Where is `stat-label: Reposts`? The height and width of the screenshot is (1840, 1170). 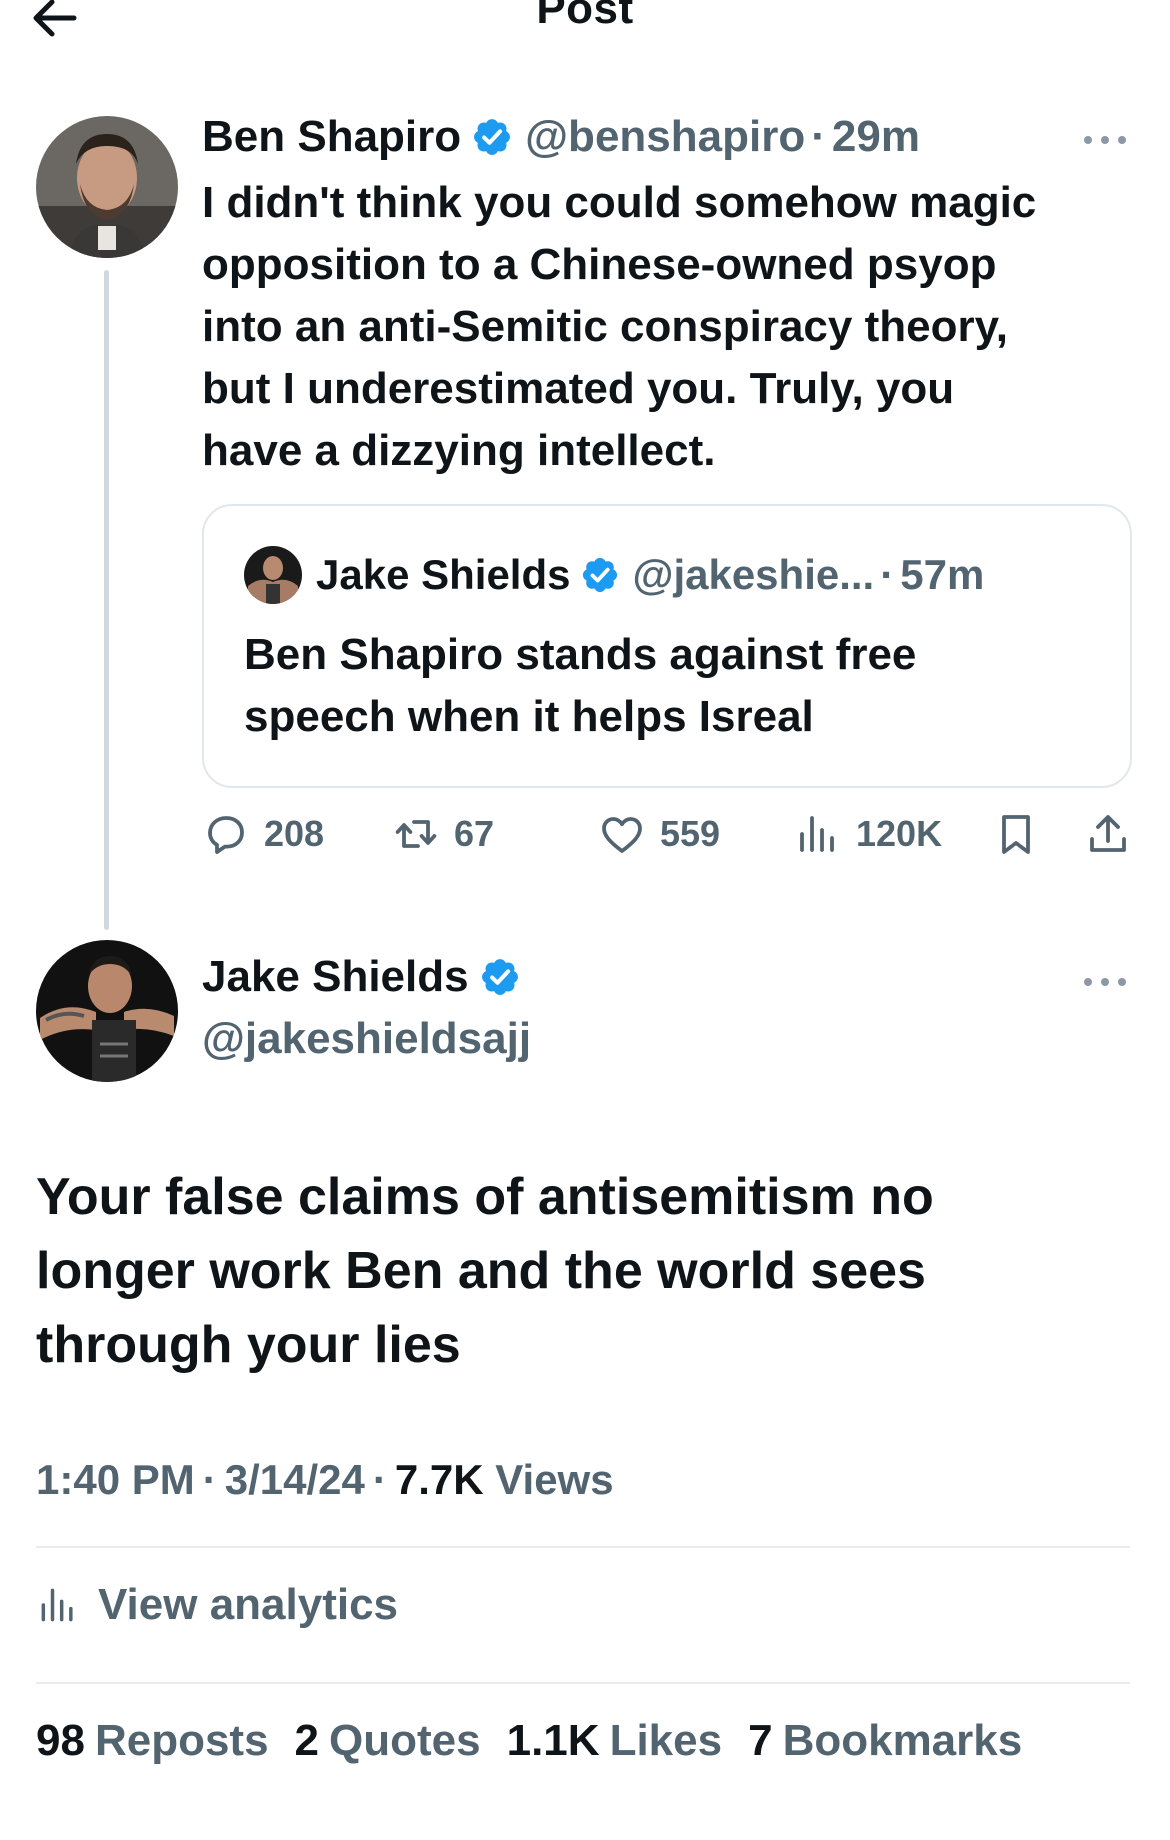 stat-label: Reposts is located at coordinates (181, 1740).